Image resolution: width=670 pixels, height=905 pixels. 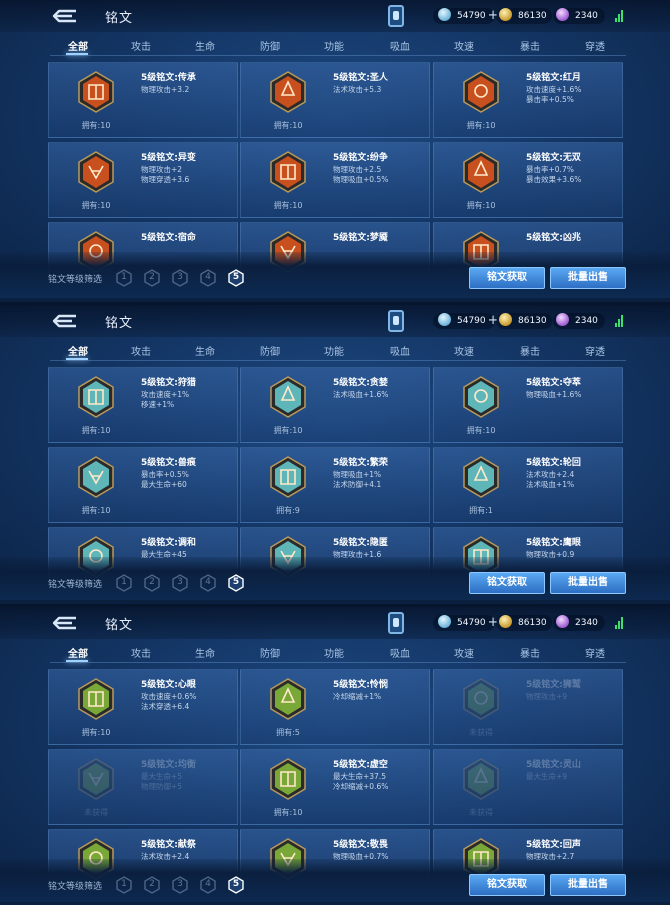 I want to click on rune-card: 5级铭文:繁荣 物理吸血+1% 法术防御+4.1 拥有:9, so click(x=335, y=485).